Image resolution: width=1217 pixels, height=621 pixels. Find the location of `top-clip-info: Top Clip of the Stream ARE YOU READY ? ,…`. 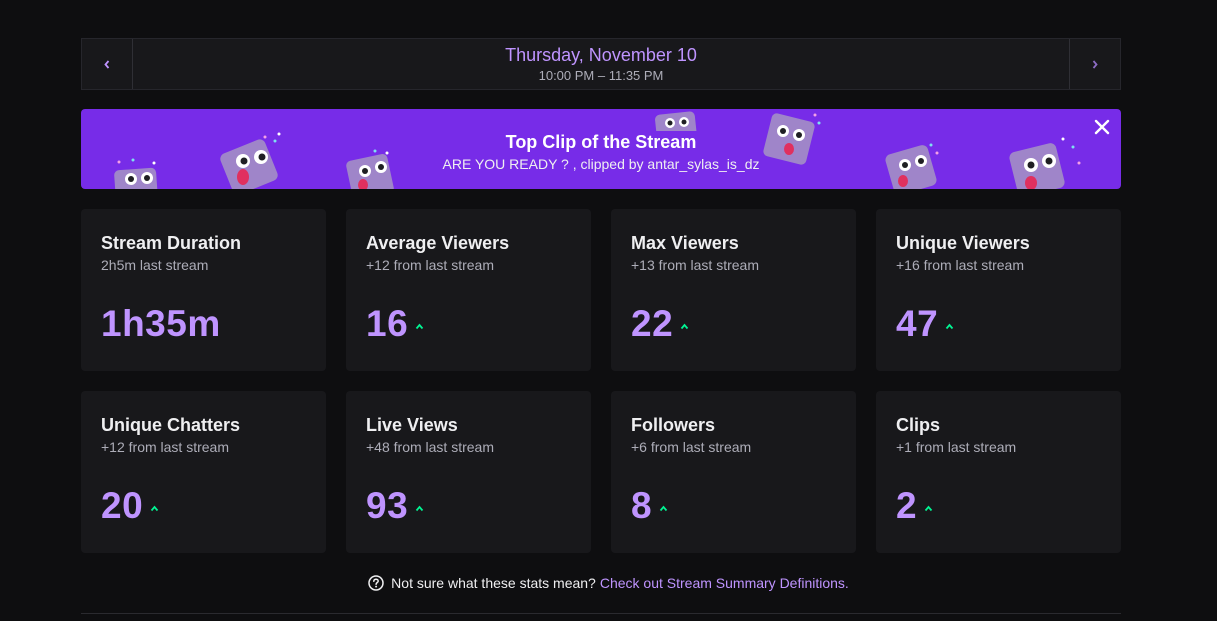

top-clip-info: Top Clip of the Stream ARE YOU READY ? ,… is located at coordinates (601, 151).